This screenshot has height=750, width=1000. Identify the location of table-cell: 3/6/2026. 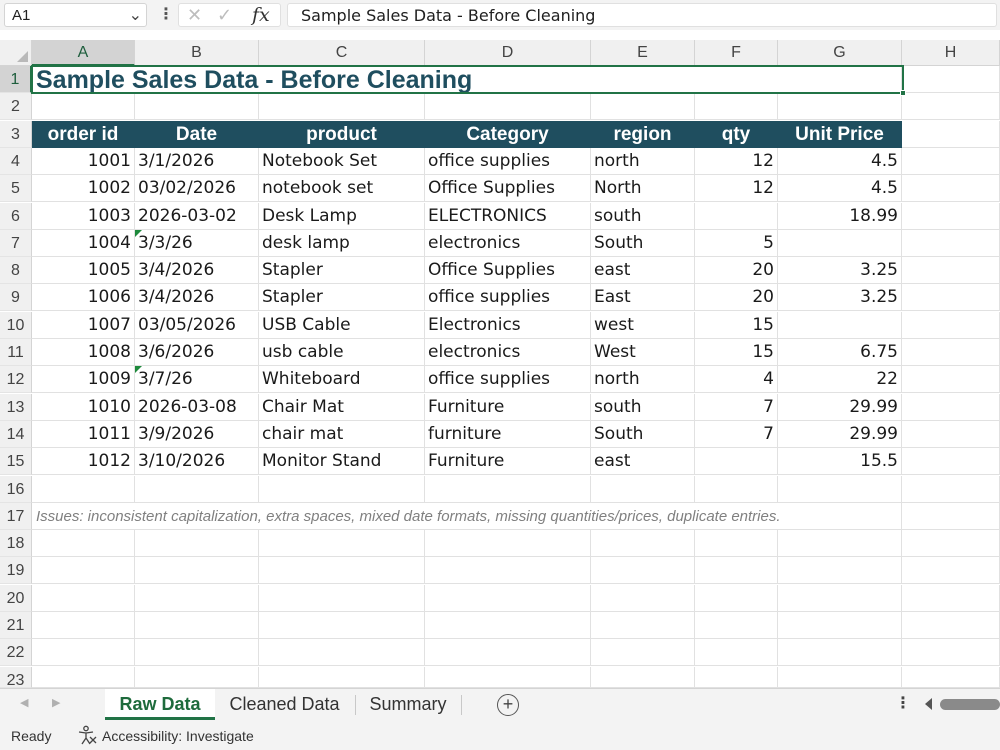
(197, 352).